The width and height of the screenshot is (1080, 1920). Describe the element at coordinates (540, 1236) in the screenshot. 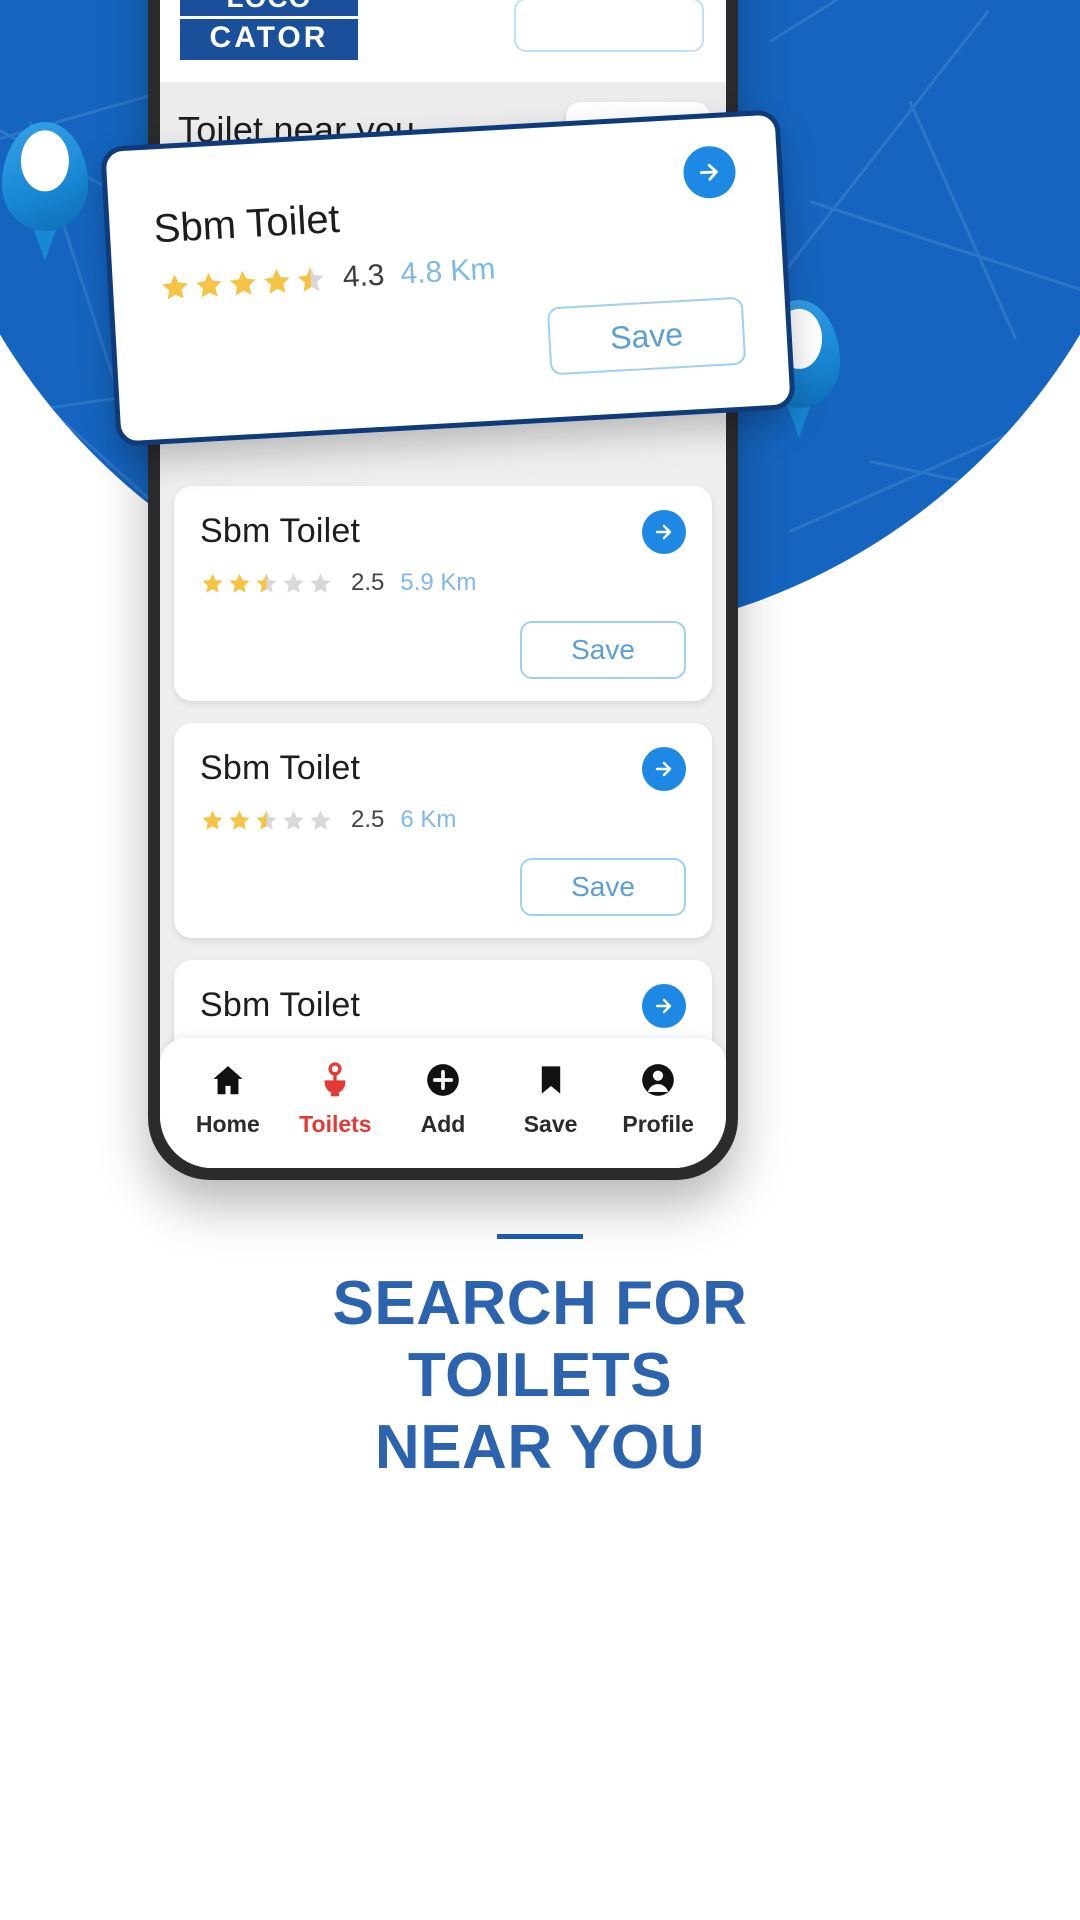

I see `divider` at that location.